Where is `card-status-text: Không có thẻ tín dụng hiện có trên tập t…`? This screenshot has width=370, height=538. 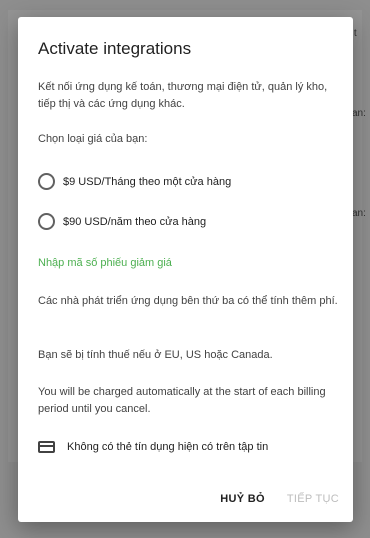
card-status-text: Không có thẻ tín dụng hiện có trên tập t… is located at coordinates (168, 447).